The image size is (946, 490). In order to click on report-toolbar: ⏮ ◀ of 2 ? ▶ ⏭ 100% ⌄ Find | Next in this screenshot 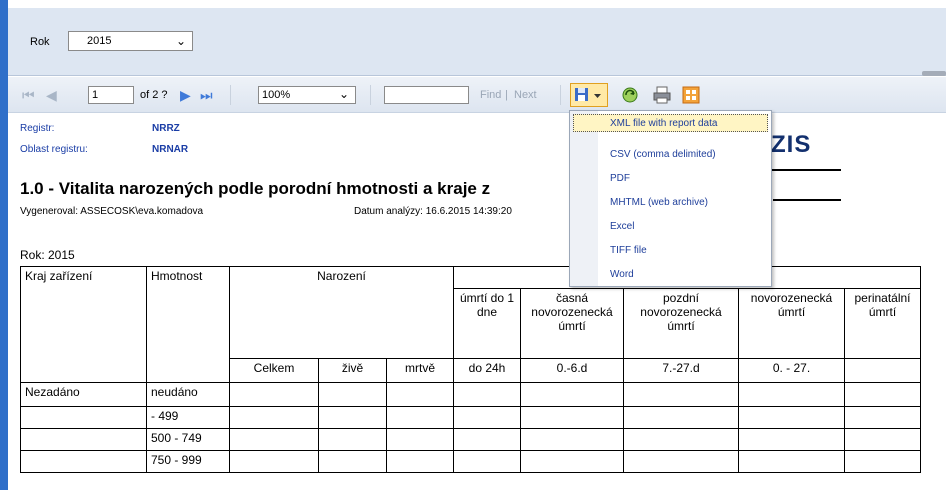, I will do `click(477, 92)`.